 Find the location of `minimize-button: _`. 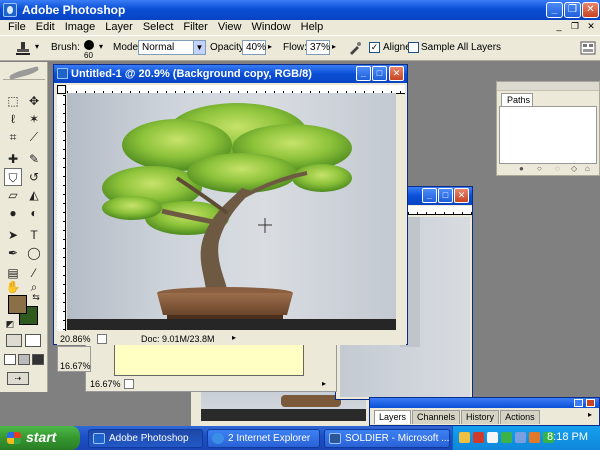

minimize-button: _ is located at coordinates (554, 10).